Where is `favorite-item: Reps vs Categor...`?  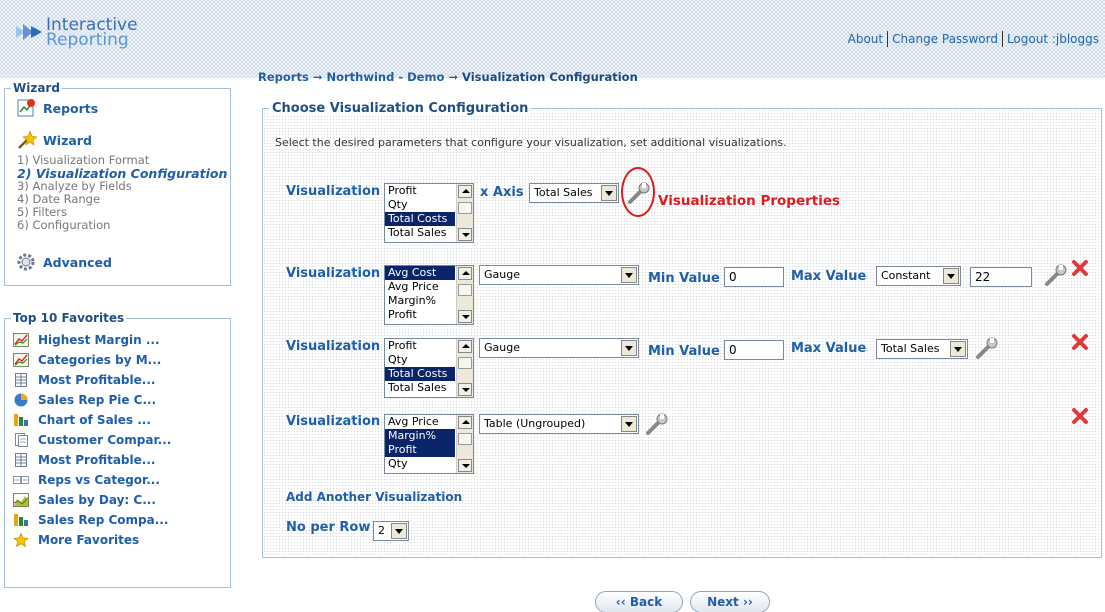 favorite-item: Reps vs Categor... is located at coordinates (92, 480).